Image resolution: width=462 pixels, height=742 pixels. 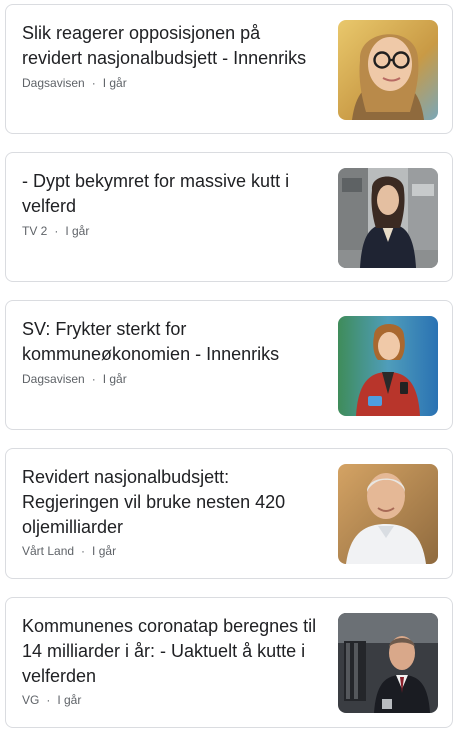 I want to click on news-meta: VG · I går, so click(x=51, y=700).